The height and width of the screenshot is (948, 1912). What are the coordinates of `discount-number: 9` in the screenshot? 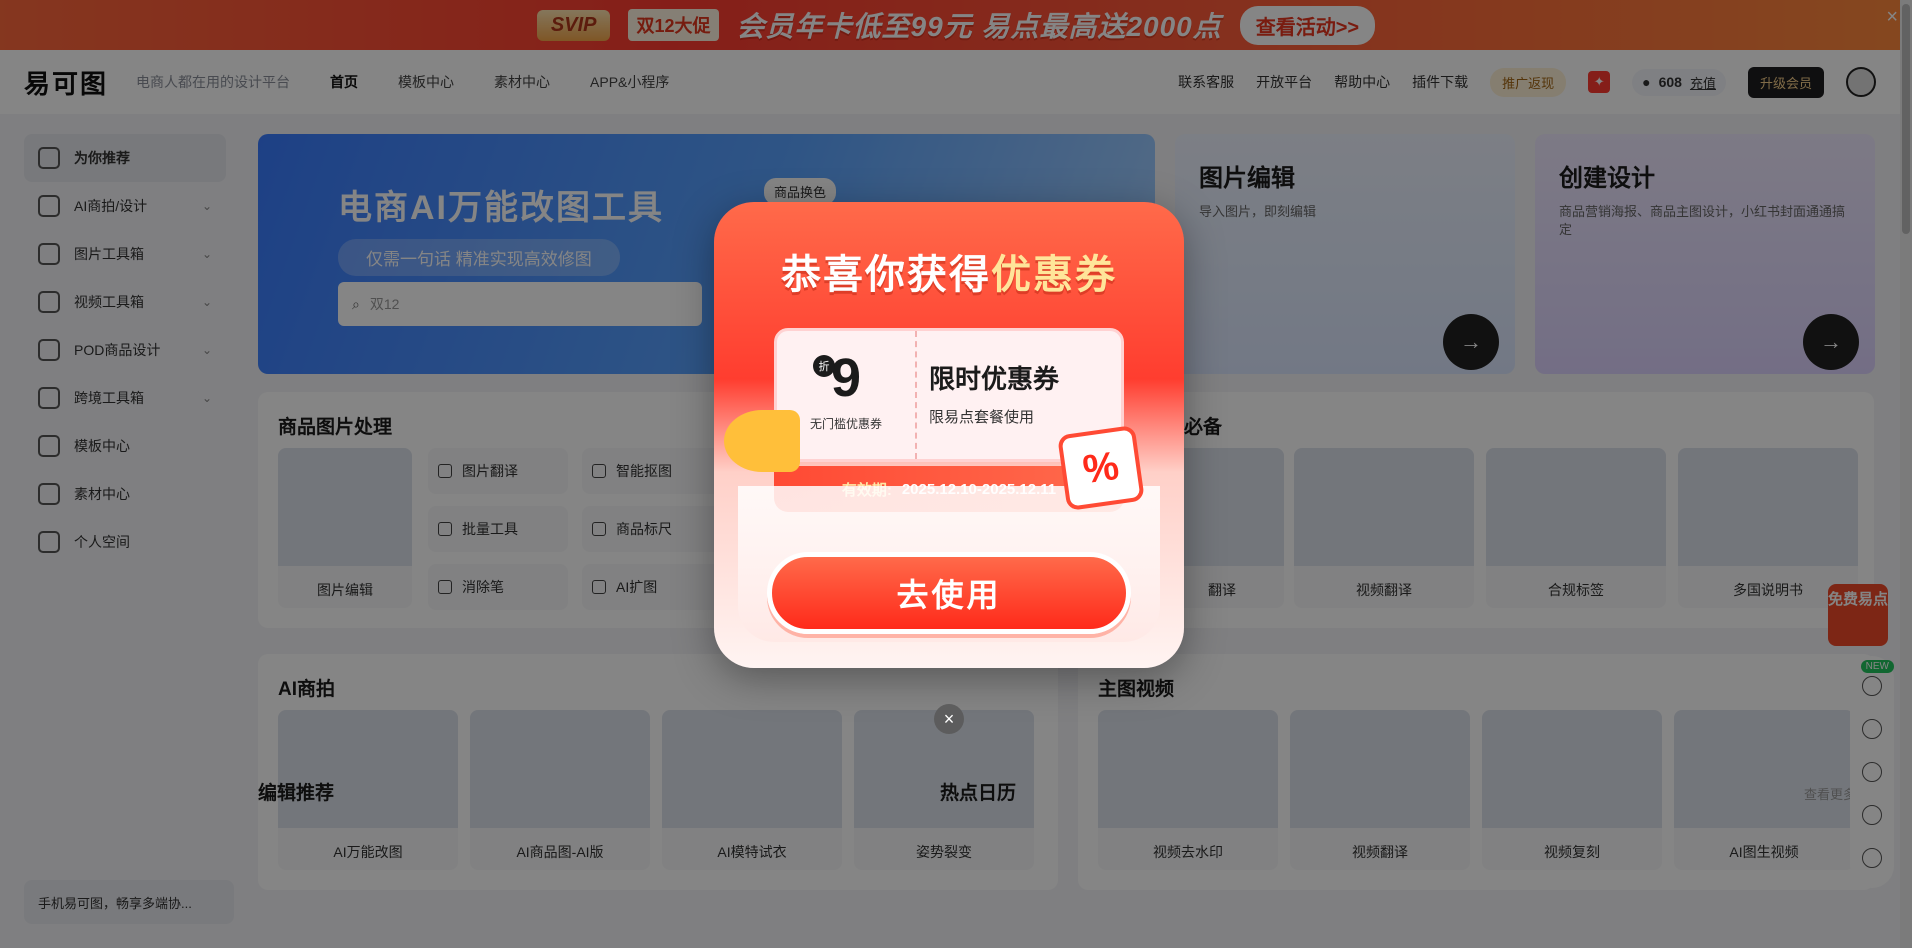 It's located at (846, 378).